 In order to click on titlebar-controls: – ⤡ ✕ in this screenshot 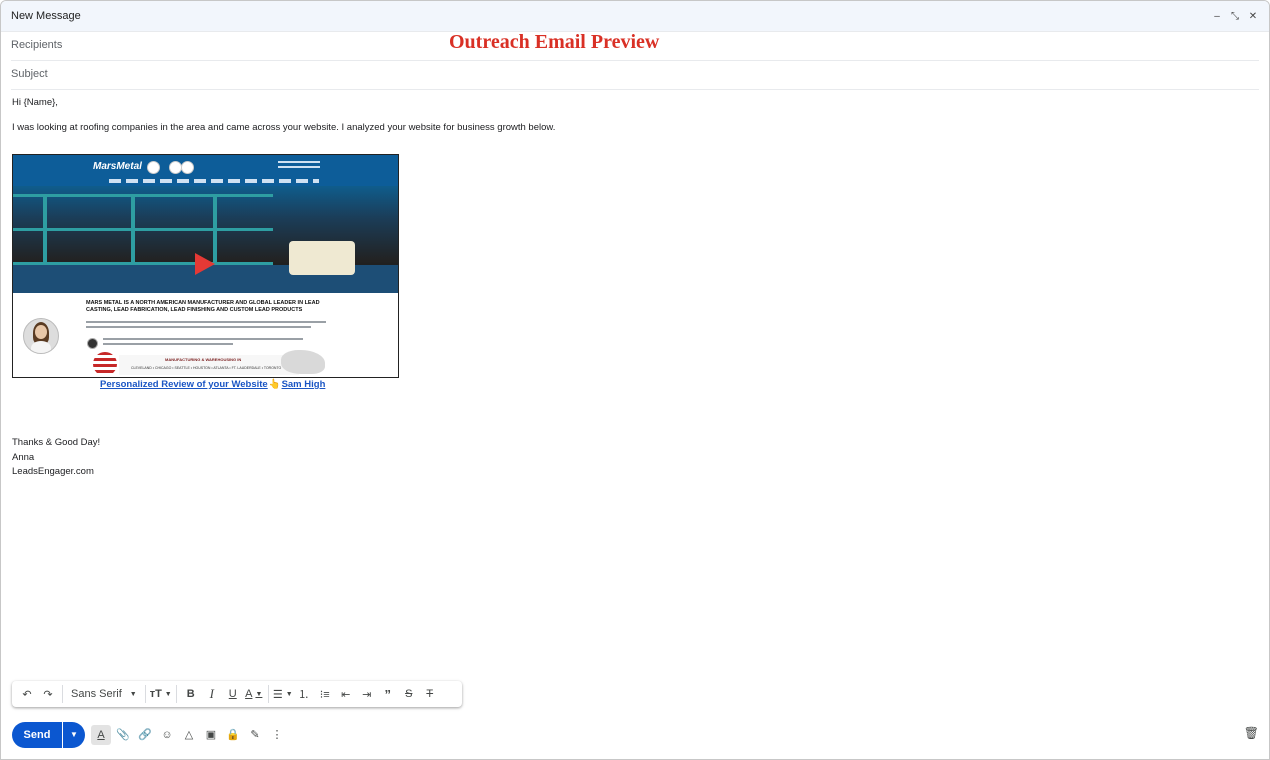, I will do `click(1235, 16)`.